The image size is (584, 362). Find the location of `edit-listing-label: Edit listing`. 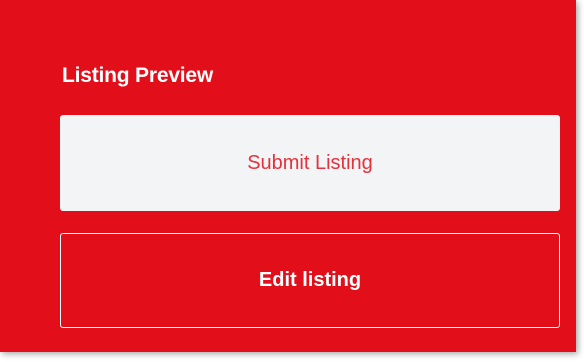

edit-listing-label: Edit listing is located at coordinates (310, 280).